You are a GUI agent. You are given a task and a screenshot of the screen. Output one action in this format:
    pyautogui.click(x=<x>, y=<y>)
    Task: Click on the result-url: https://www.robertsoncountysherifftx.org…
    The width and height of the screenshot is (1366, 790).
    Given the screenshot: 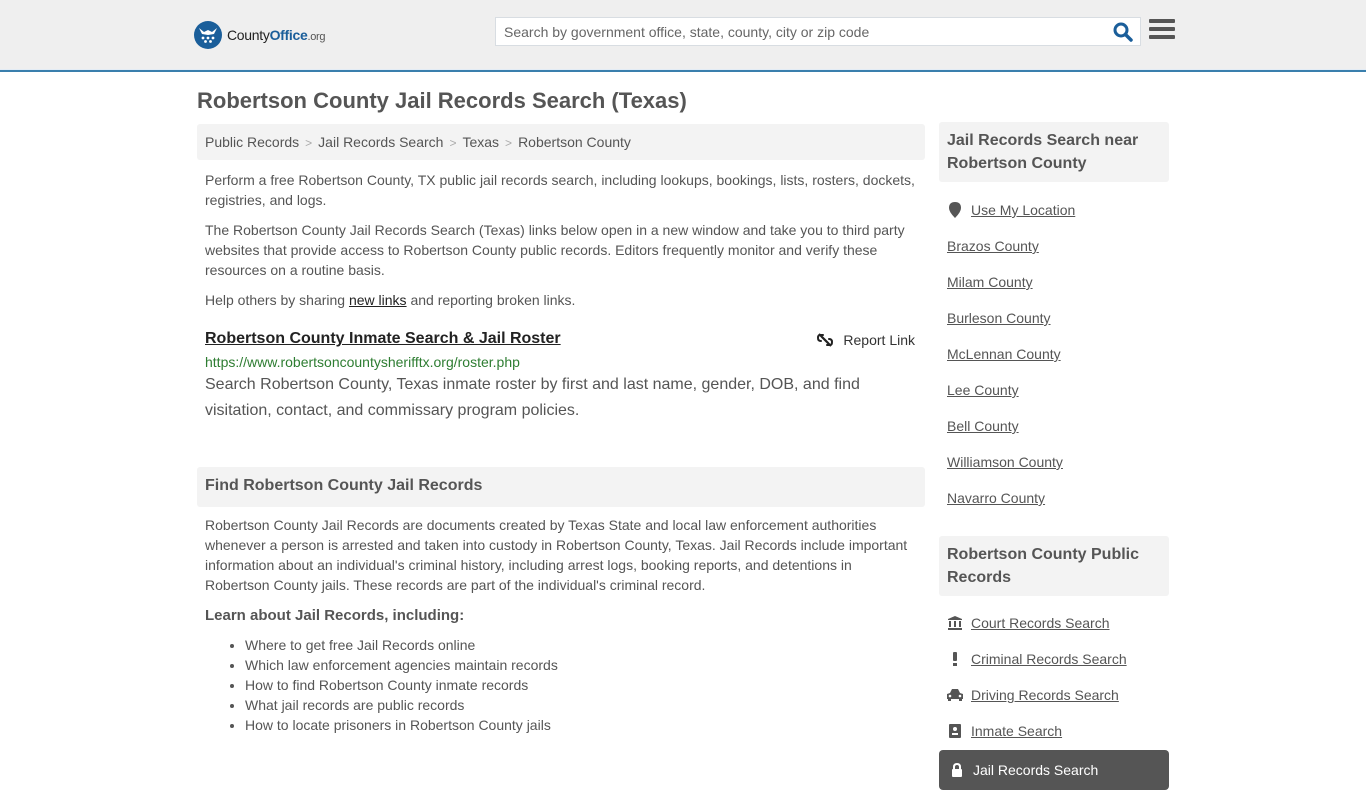 What is the action you would take?
    pyautogui.click(x=362, y=362)
    